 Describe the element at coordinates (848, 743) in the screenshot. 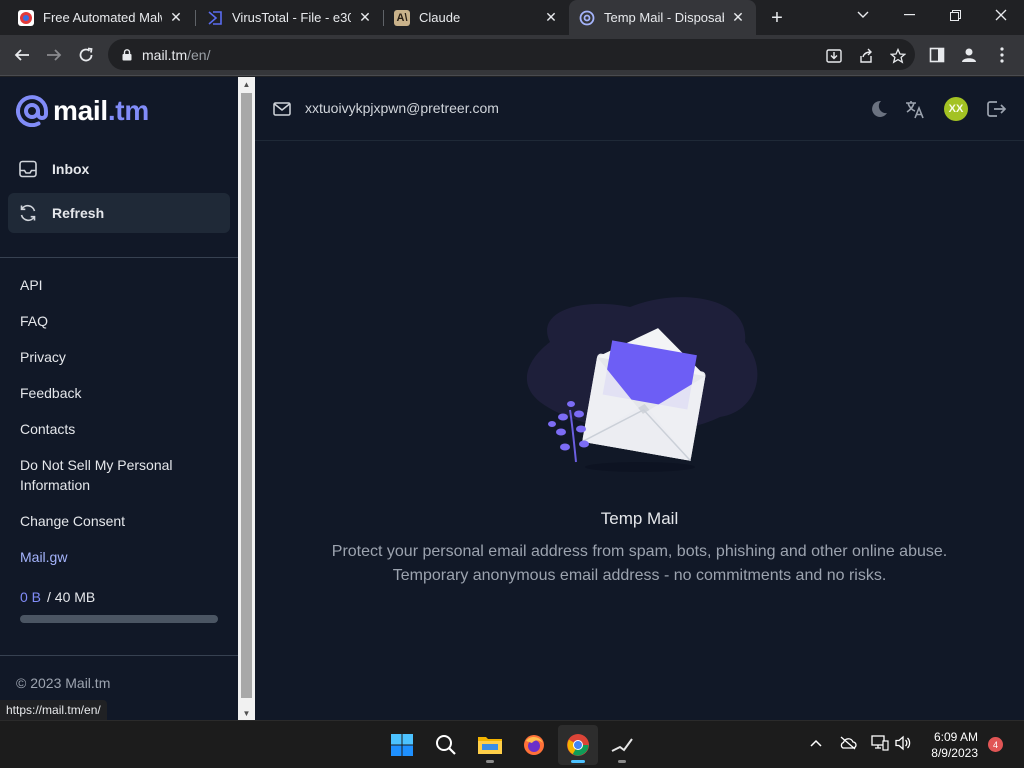

I see `onedrive-offline-icon` at that location.